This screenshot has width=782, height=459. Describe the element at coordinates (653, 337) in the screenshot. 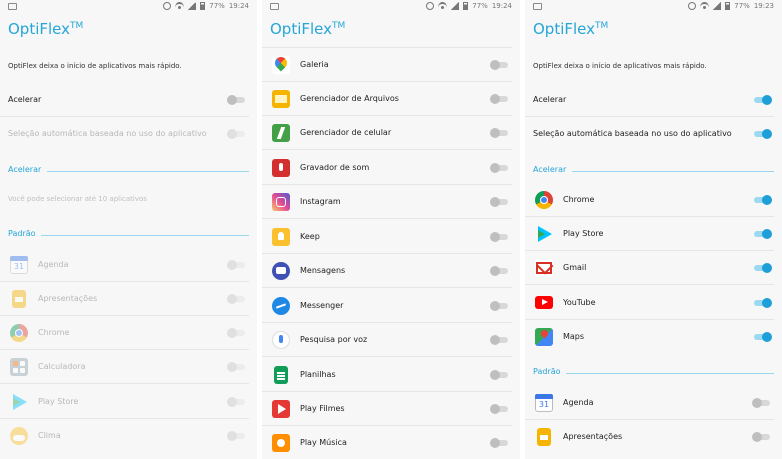

I see `app-row: Maps` at that location.